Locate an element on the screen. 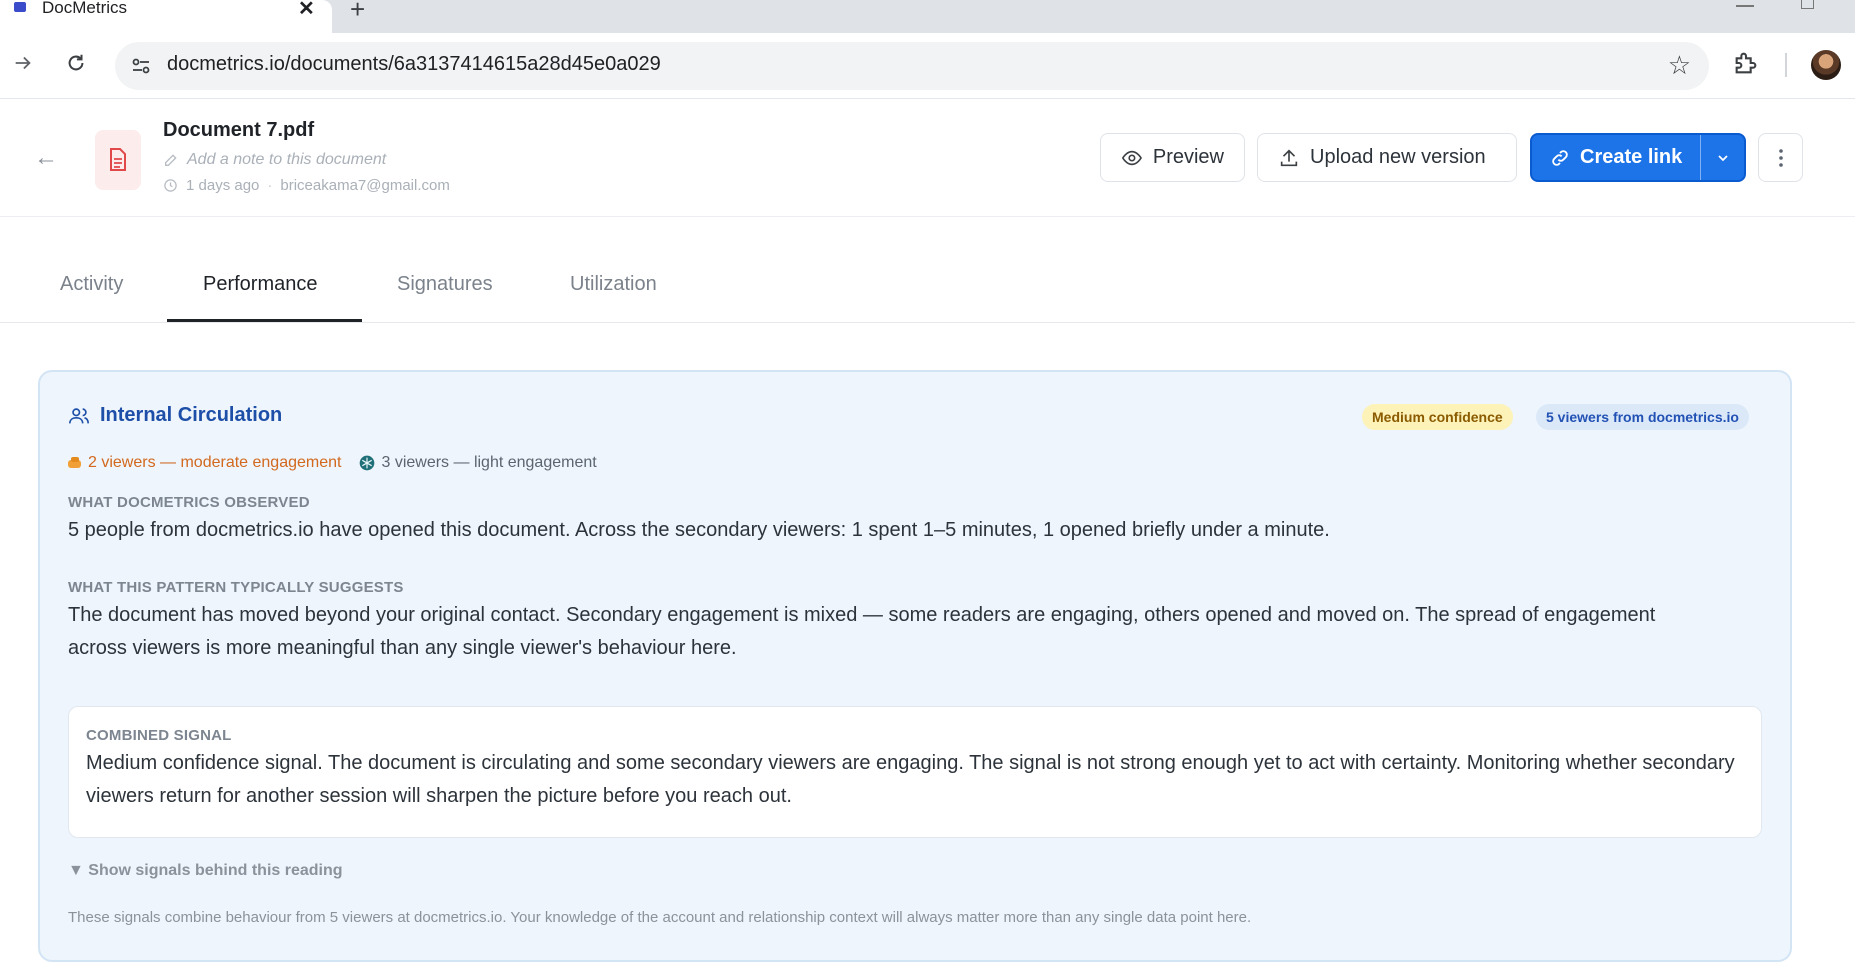  moderate-engagement: 2 viewers — moderate engagement is located at coordinates (204, 463).